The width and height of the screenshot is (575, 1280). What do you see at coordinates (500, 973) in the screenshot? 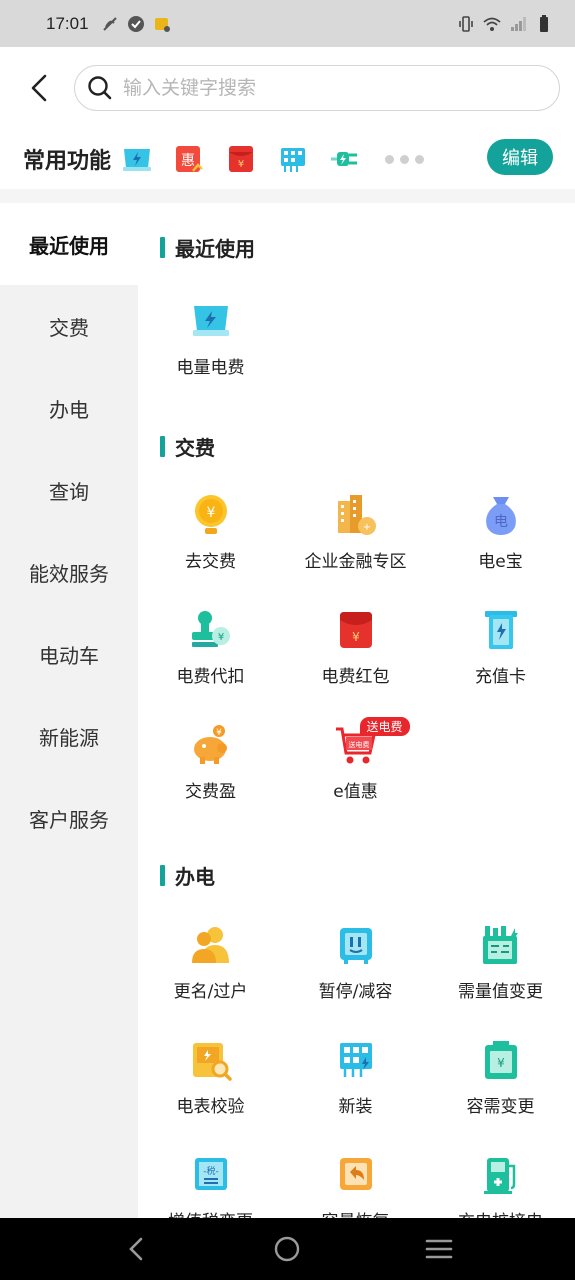
I see `tile-demand-change: 需量值变更` at bounding box center [500, 973].